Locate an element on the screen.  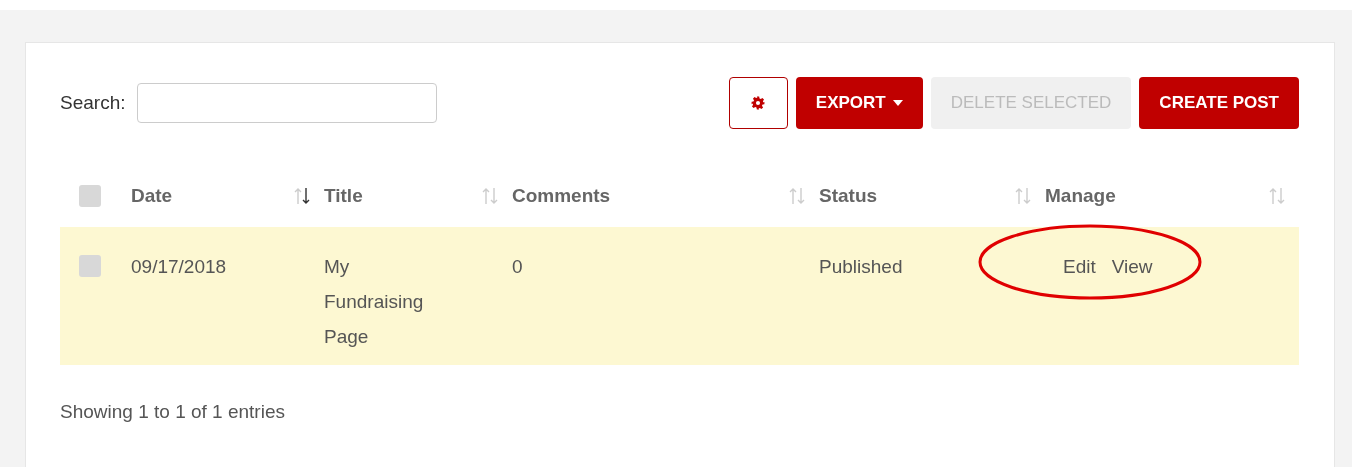
settings-icon is located at coordinates (758, 103).